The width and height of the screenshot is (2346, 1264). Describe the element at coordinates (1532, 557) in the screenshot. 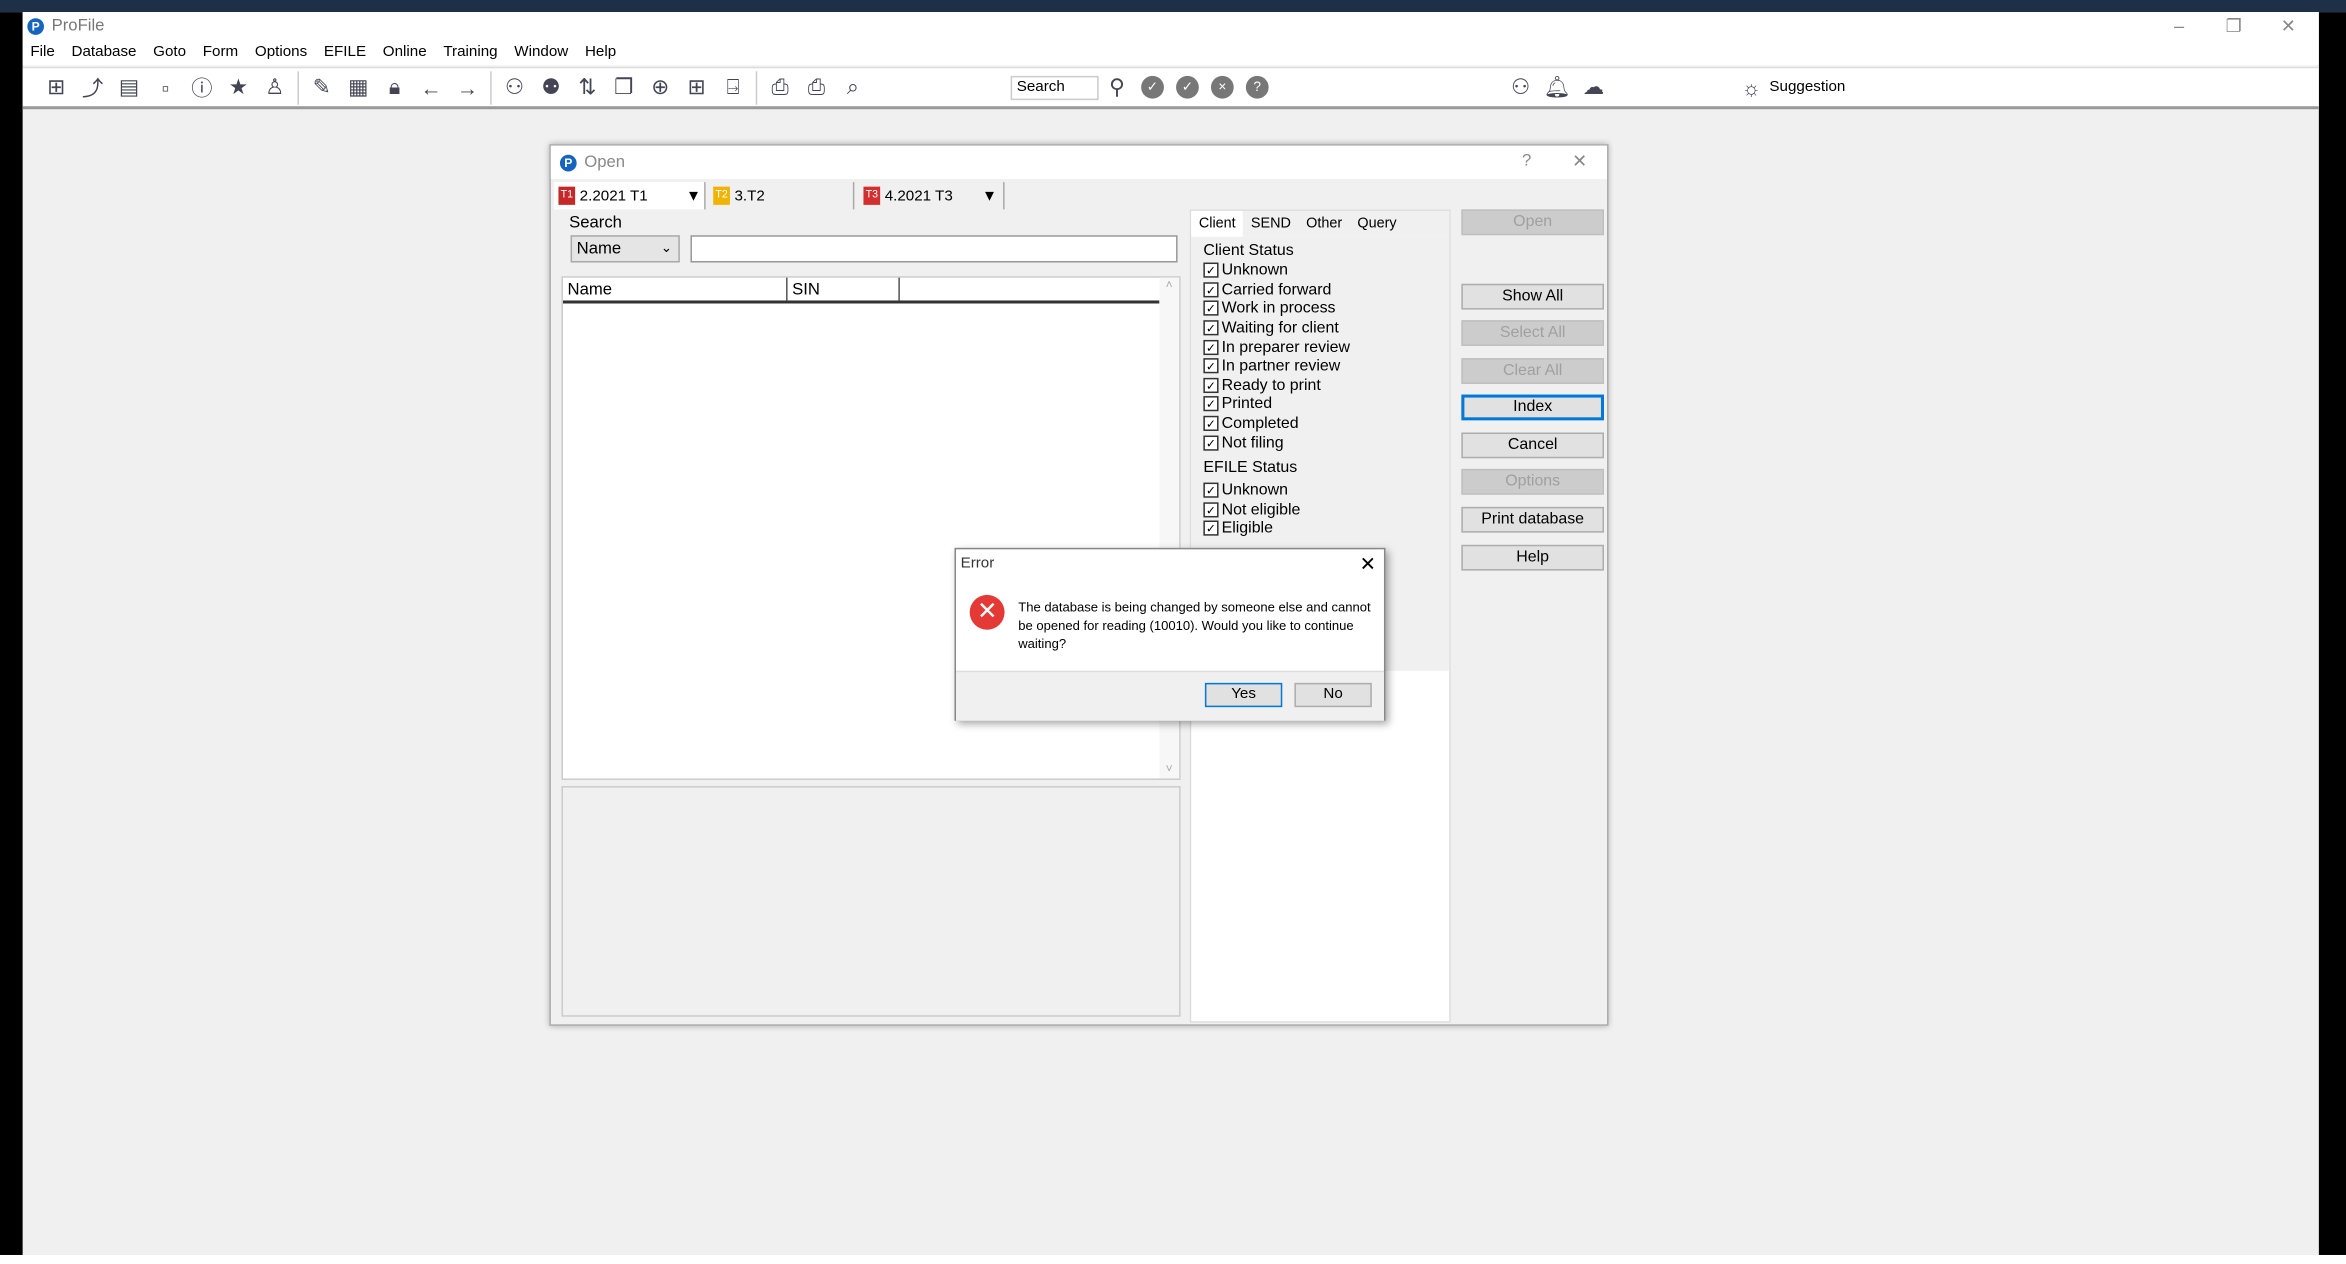

I see `help-button: Help` at that location.